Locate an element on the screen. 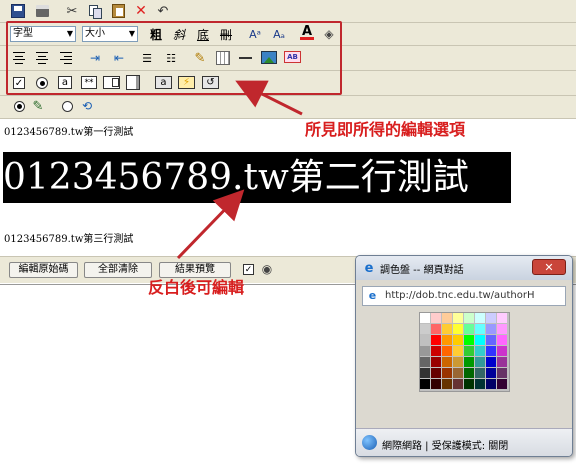 The image size is (576, 471). editor-line-1: 0123456789.tw第一行測試 is located at coordinates (69, 132).